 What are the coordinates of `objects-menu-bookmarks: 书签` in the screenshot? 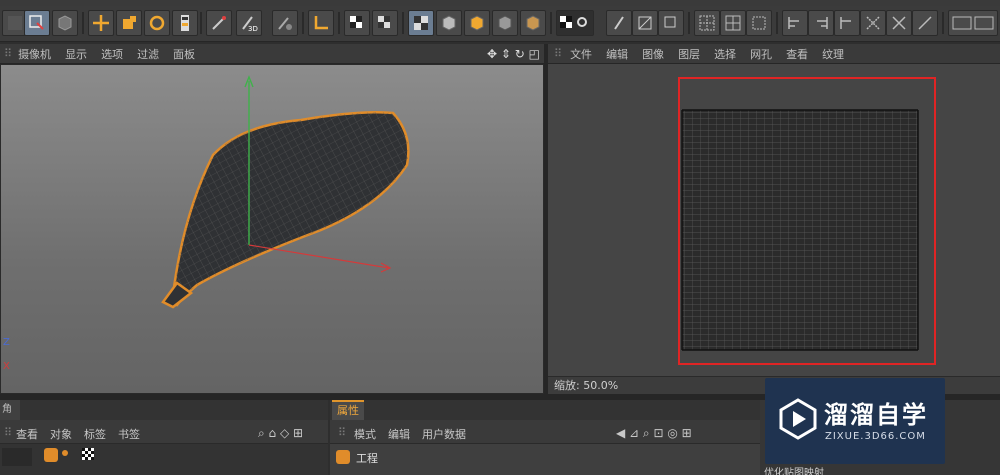 It's located at (129, 434).